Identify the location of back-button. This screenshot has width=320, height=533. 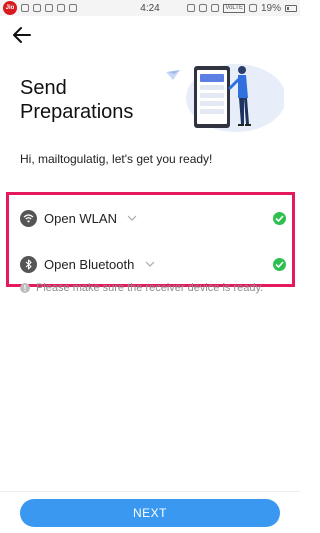
(22, 35).